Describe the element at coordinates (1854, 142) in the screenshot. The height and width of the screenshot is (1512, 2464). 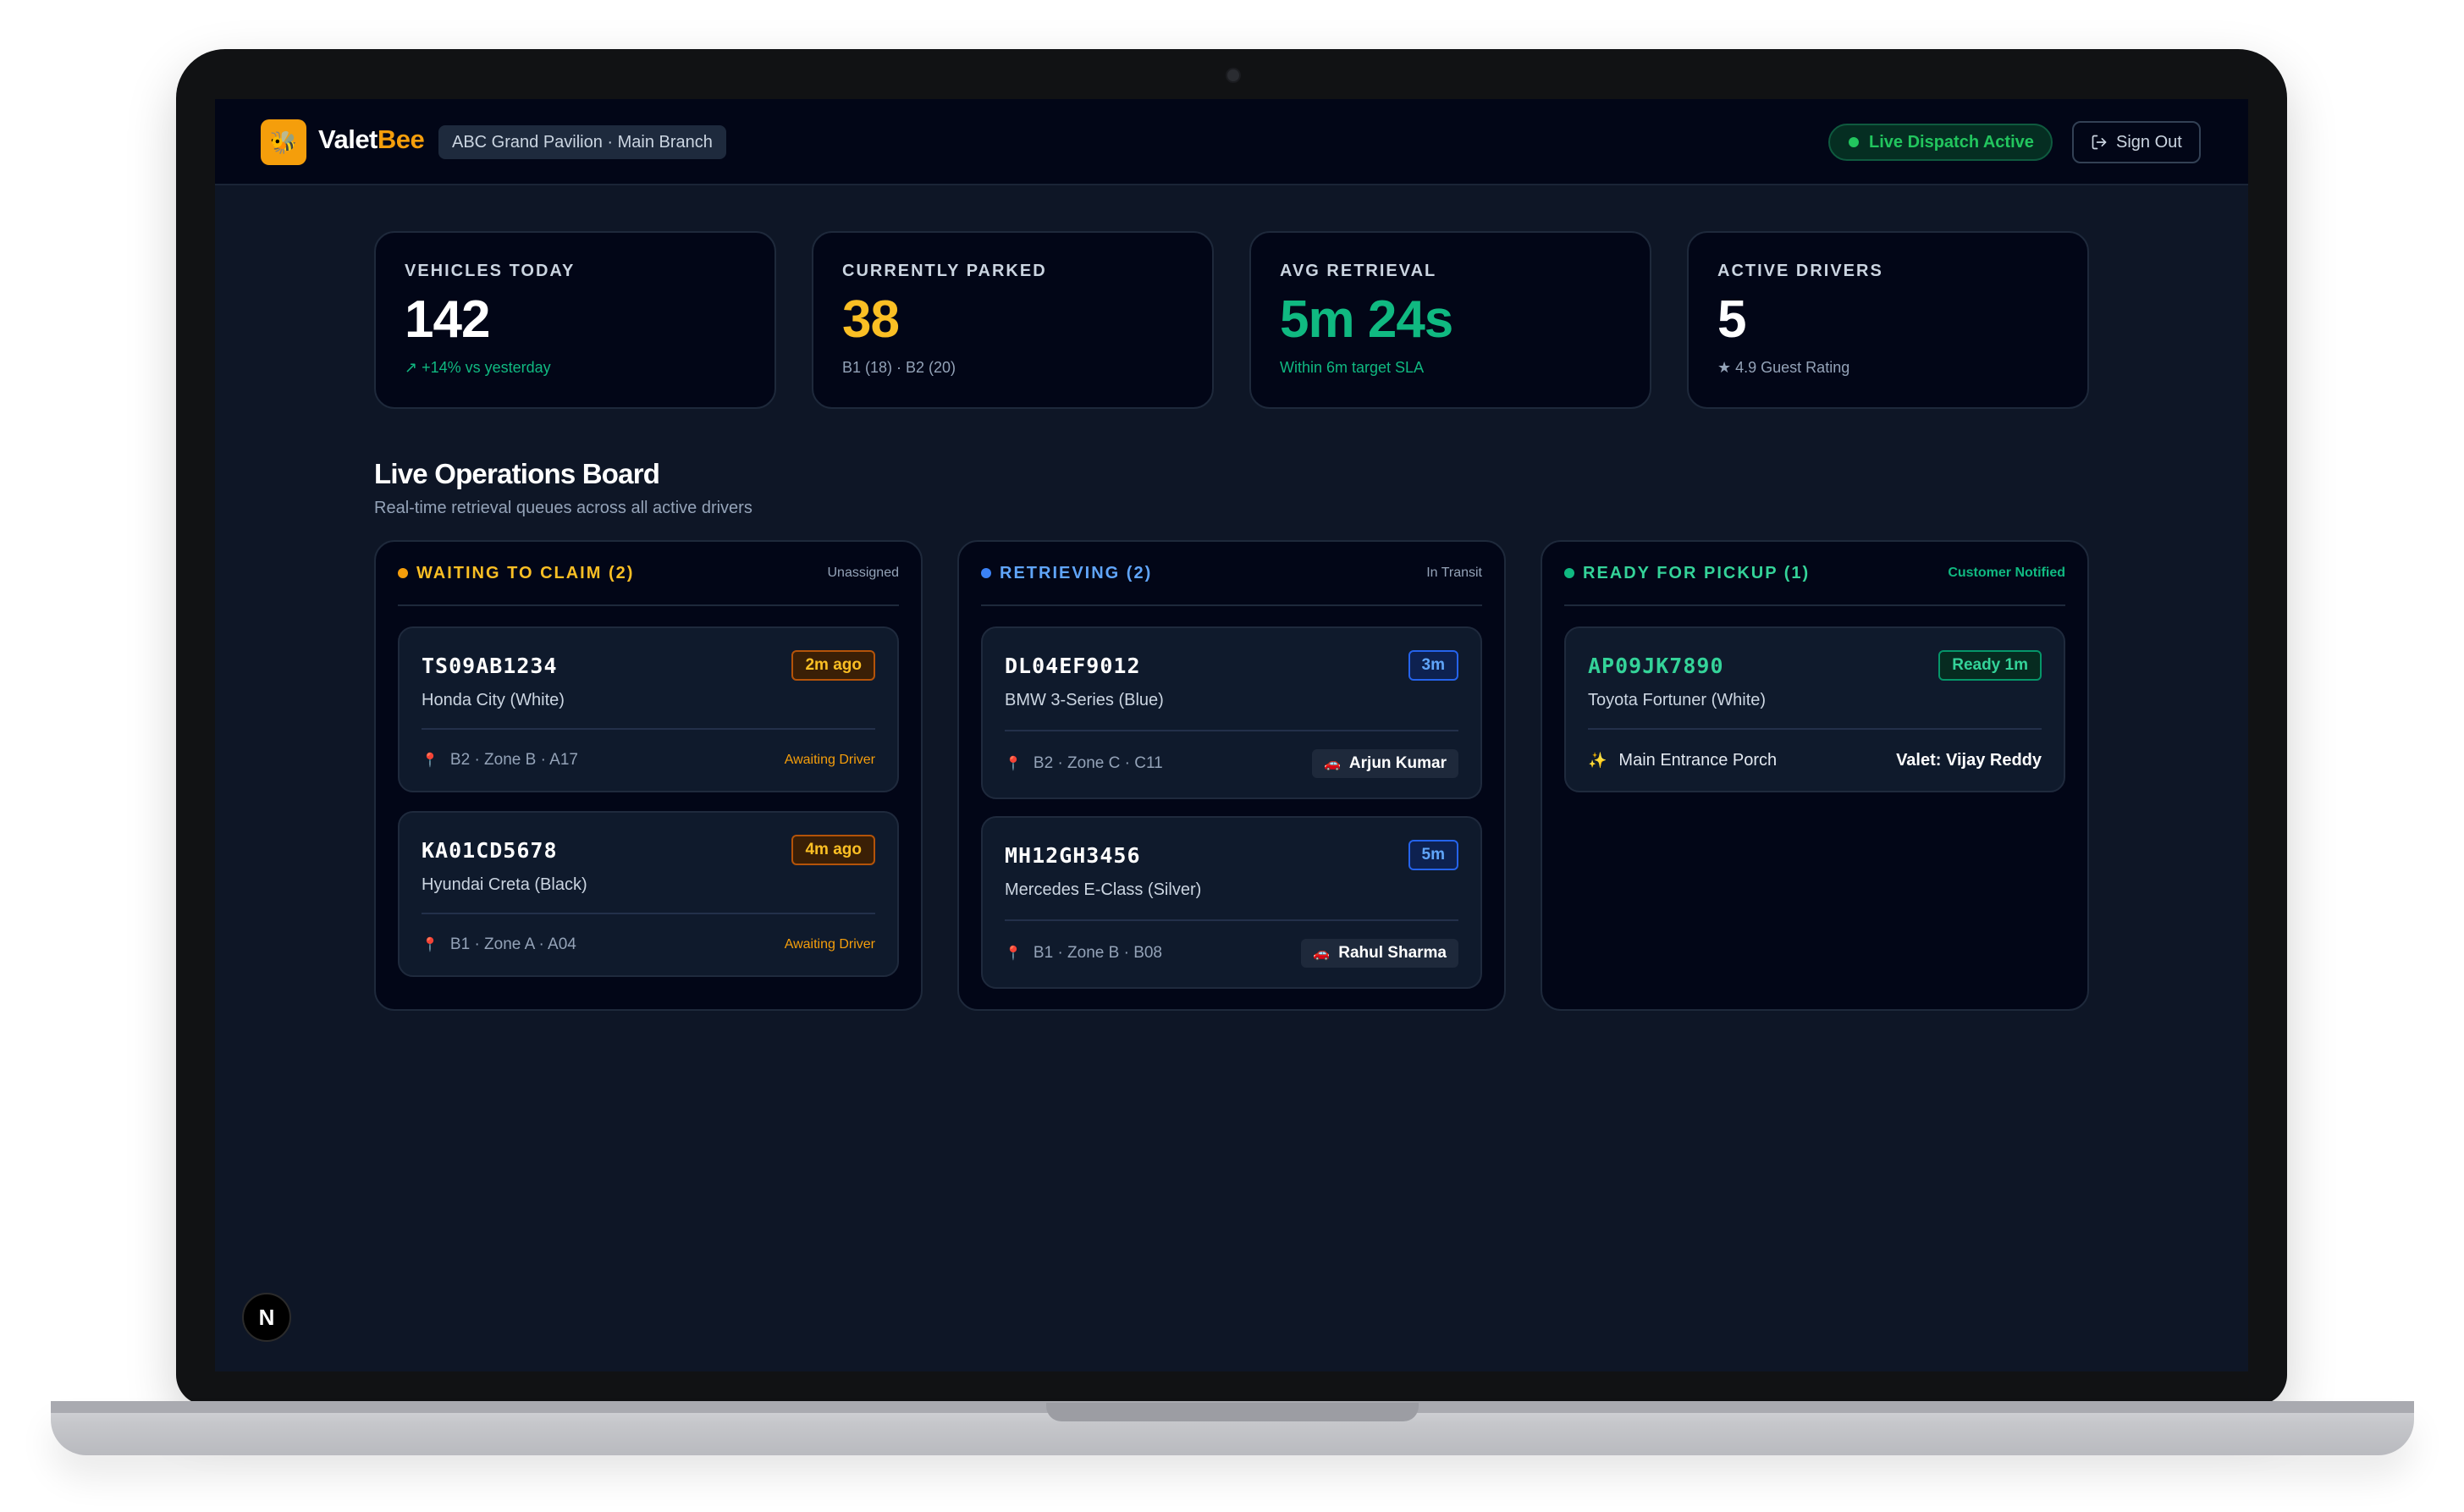
I see `live-indicator-dot` at that location.